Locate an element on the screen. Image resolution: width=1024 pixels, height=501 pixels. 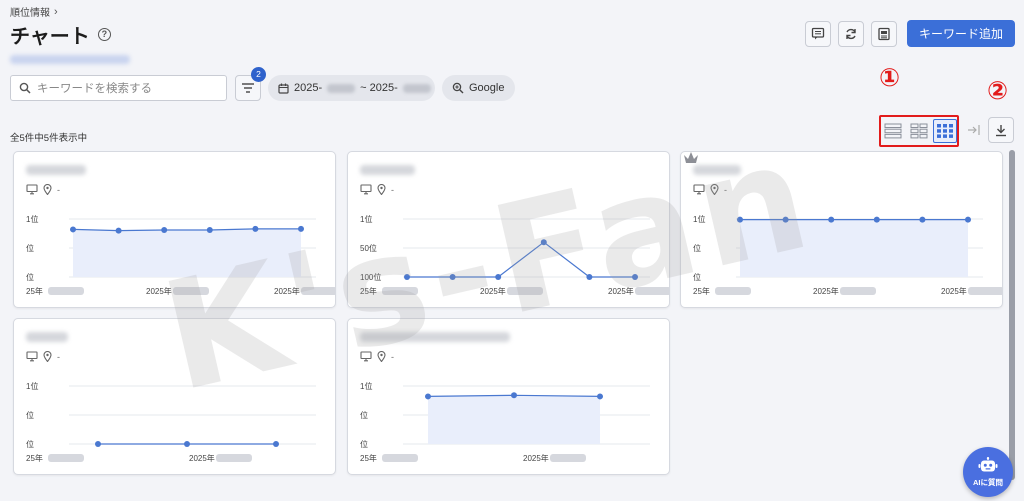
y-tick-label: 100位 is located at coordinates (370, 277).